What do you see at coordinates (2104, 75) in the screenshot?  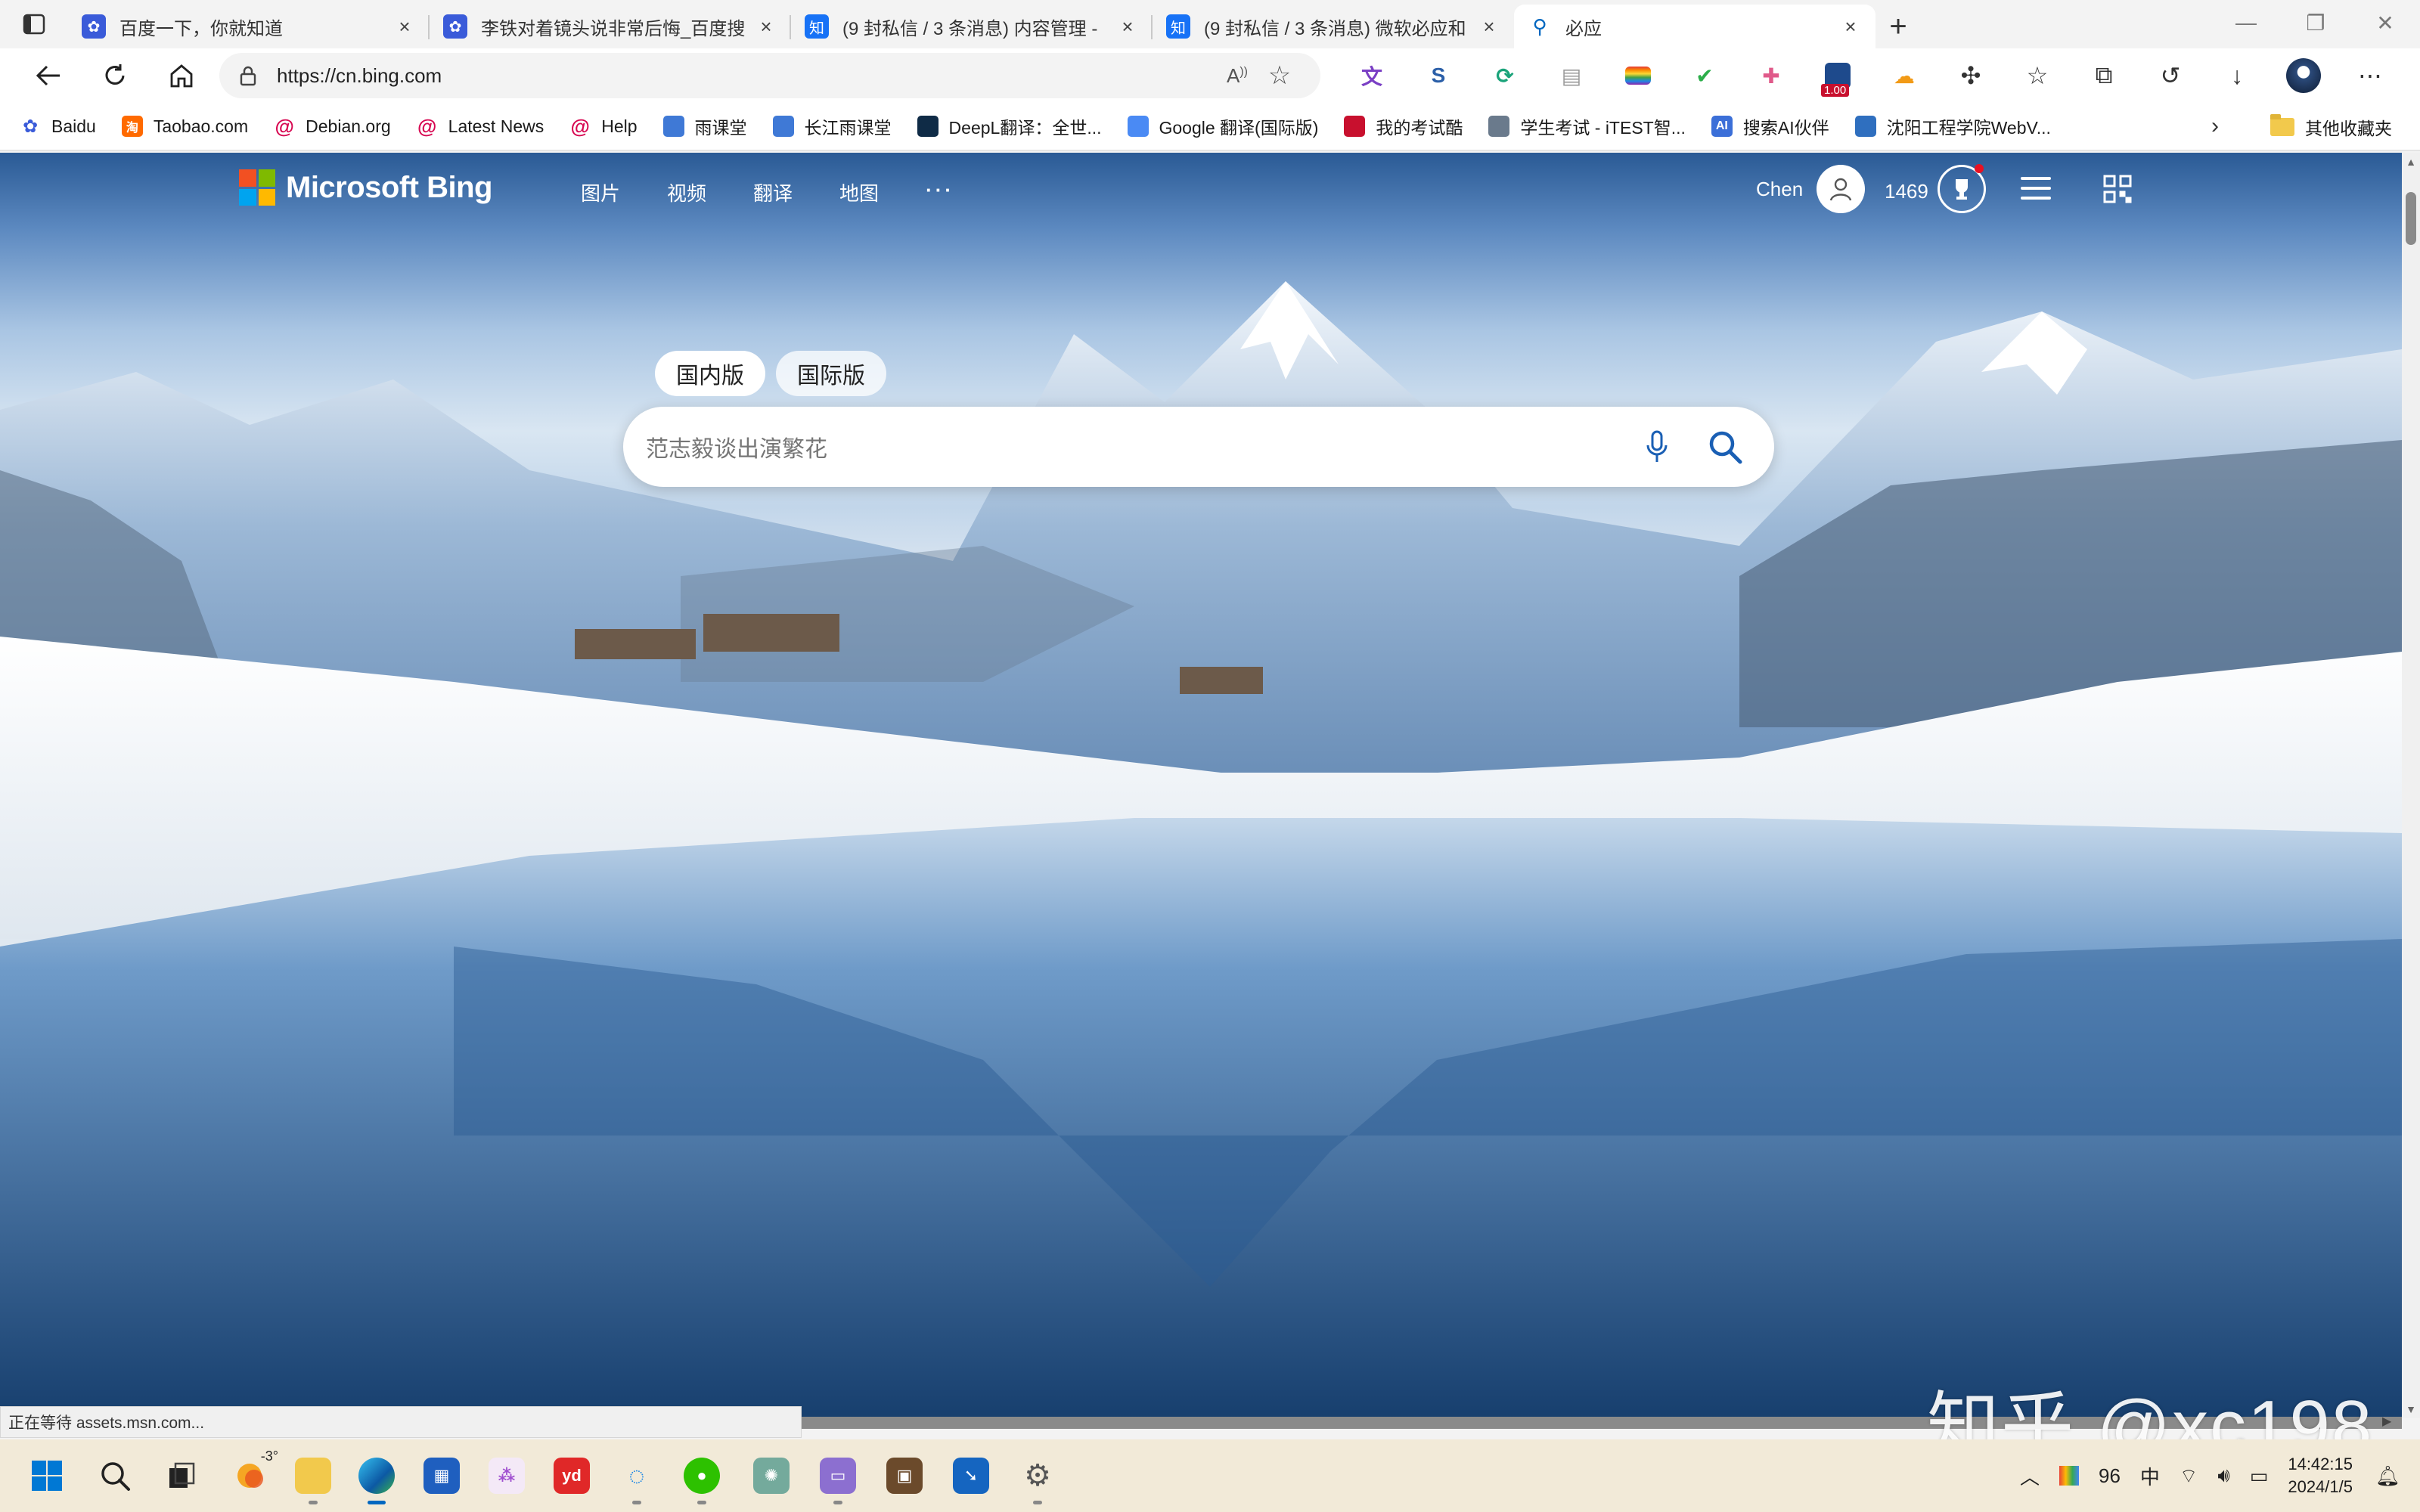 I see `collections-button: ⧉` at bounding box center [2104, 75].